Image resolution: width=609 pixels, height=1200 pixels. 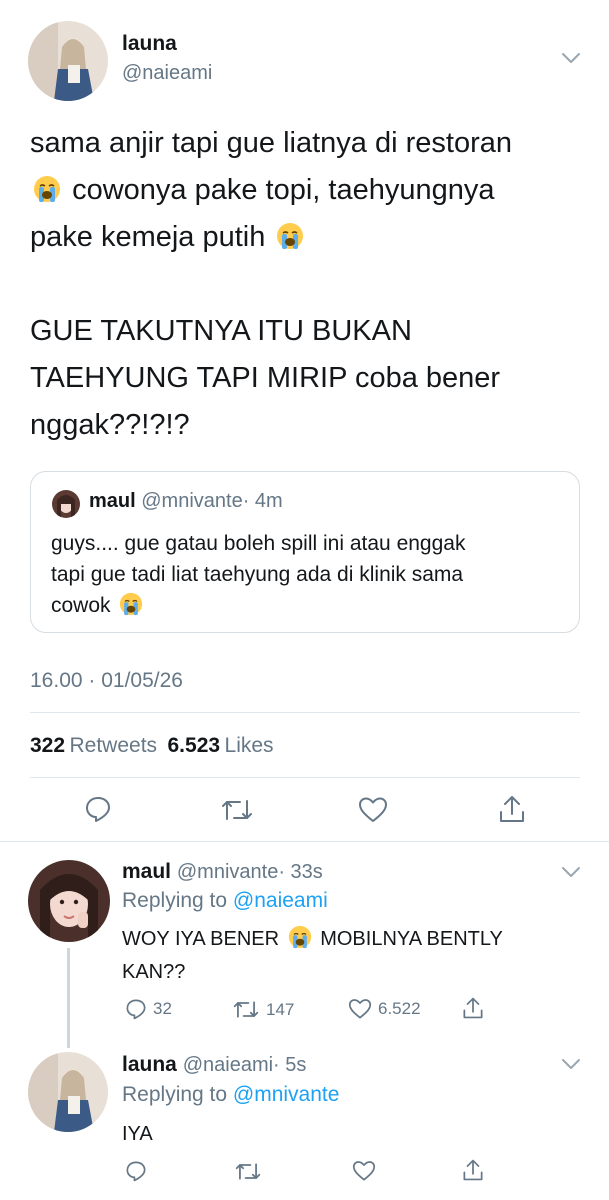 What do you see at coordinates (311, 605) in the screenshot?
I see `quoted-line: cowok` at bounding box center [311, 605].